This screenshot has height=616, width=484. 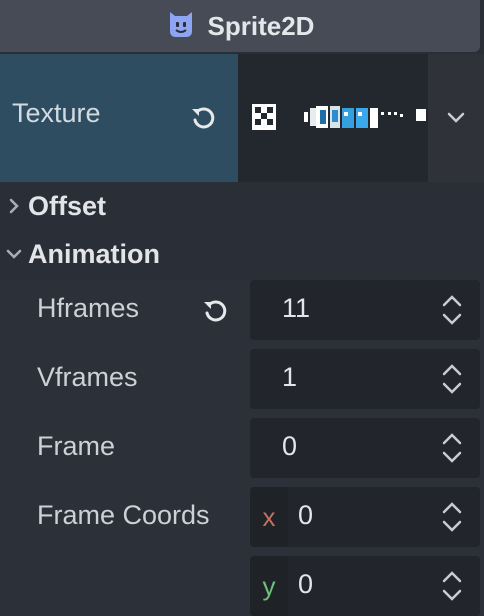 What do you see at coordinates (14, 206) in the screenshot?
I see `chevron-right-icon` at bounding box center [14, 206].